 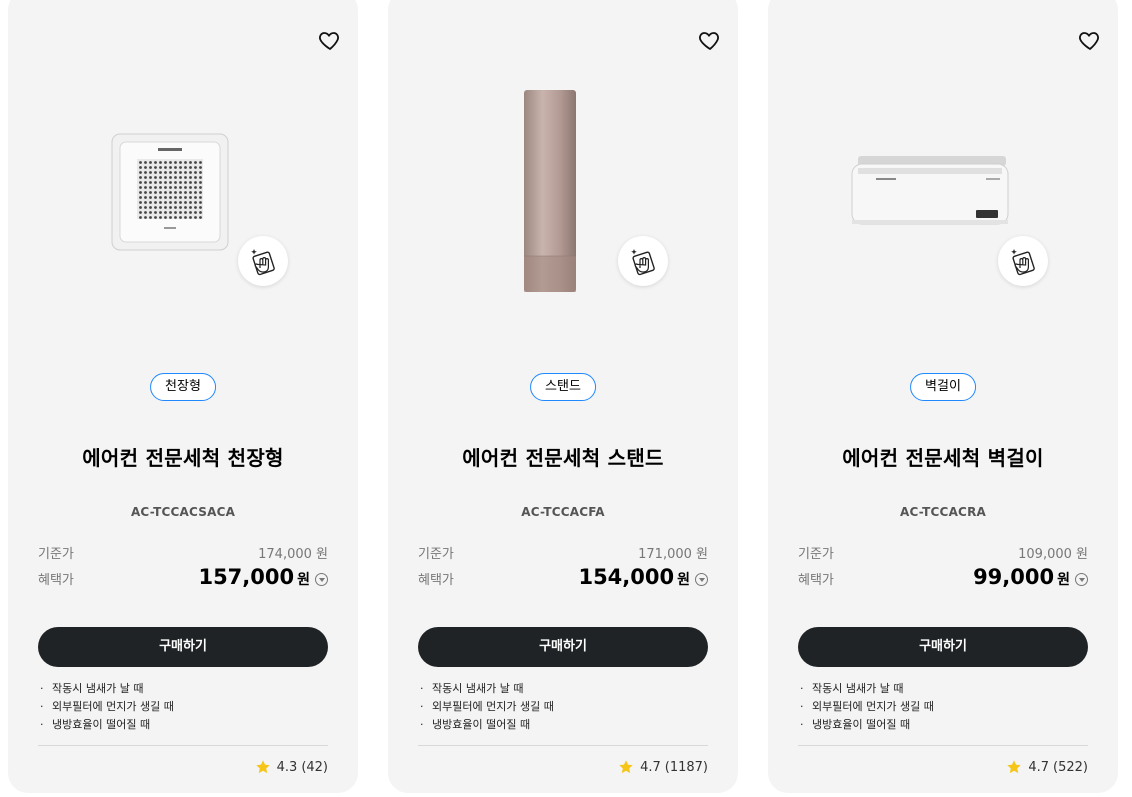 I want to click on rating: 4.7 (1187), so click(x=663, y=767).